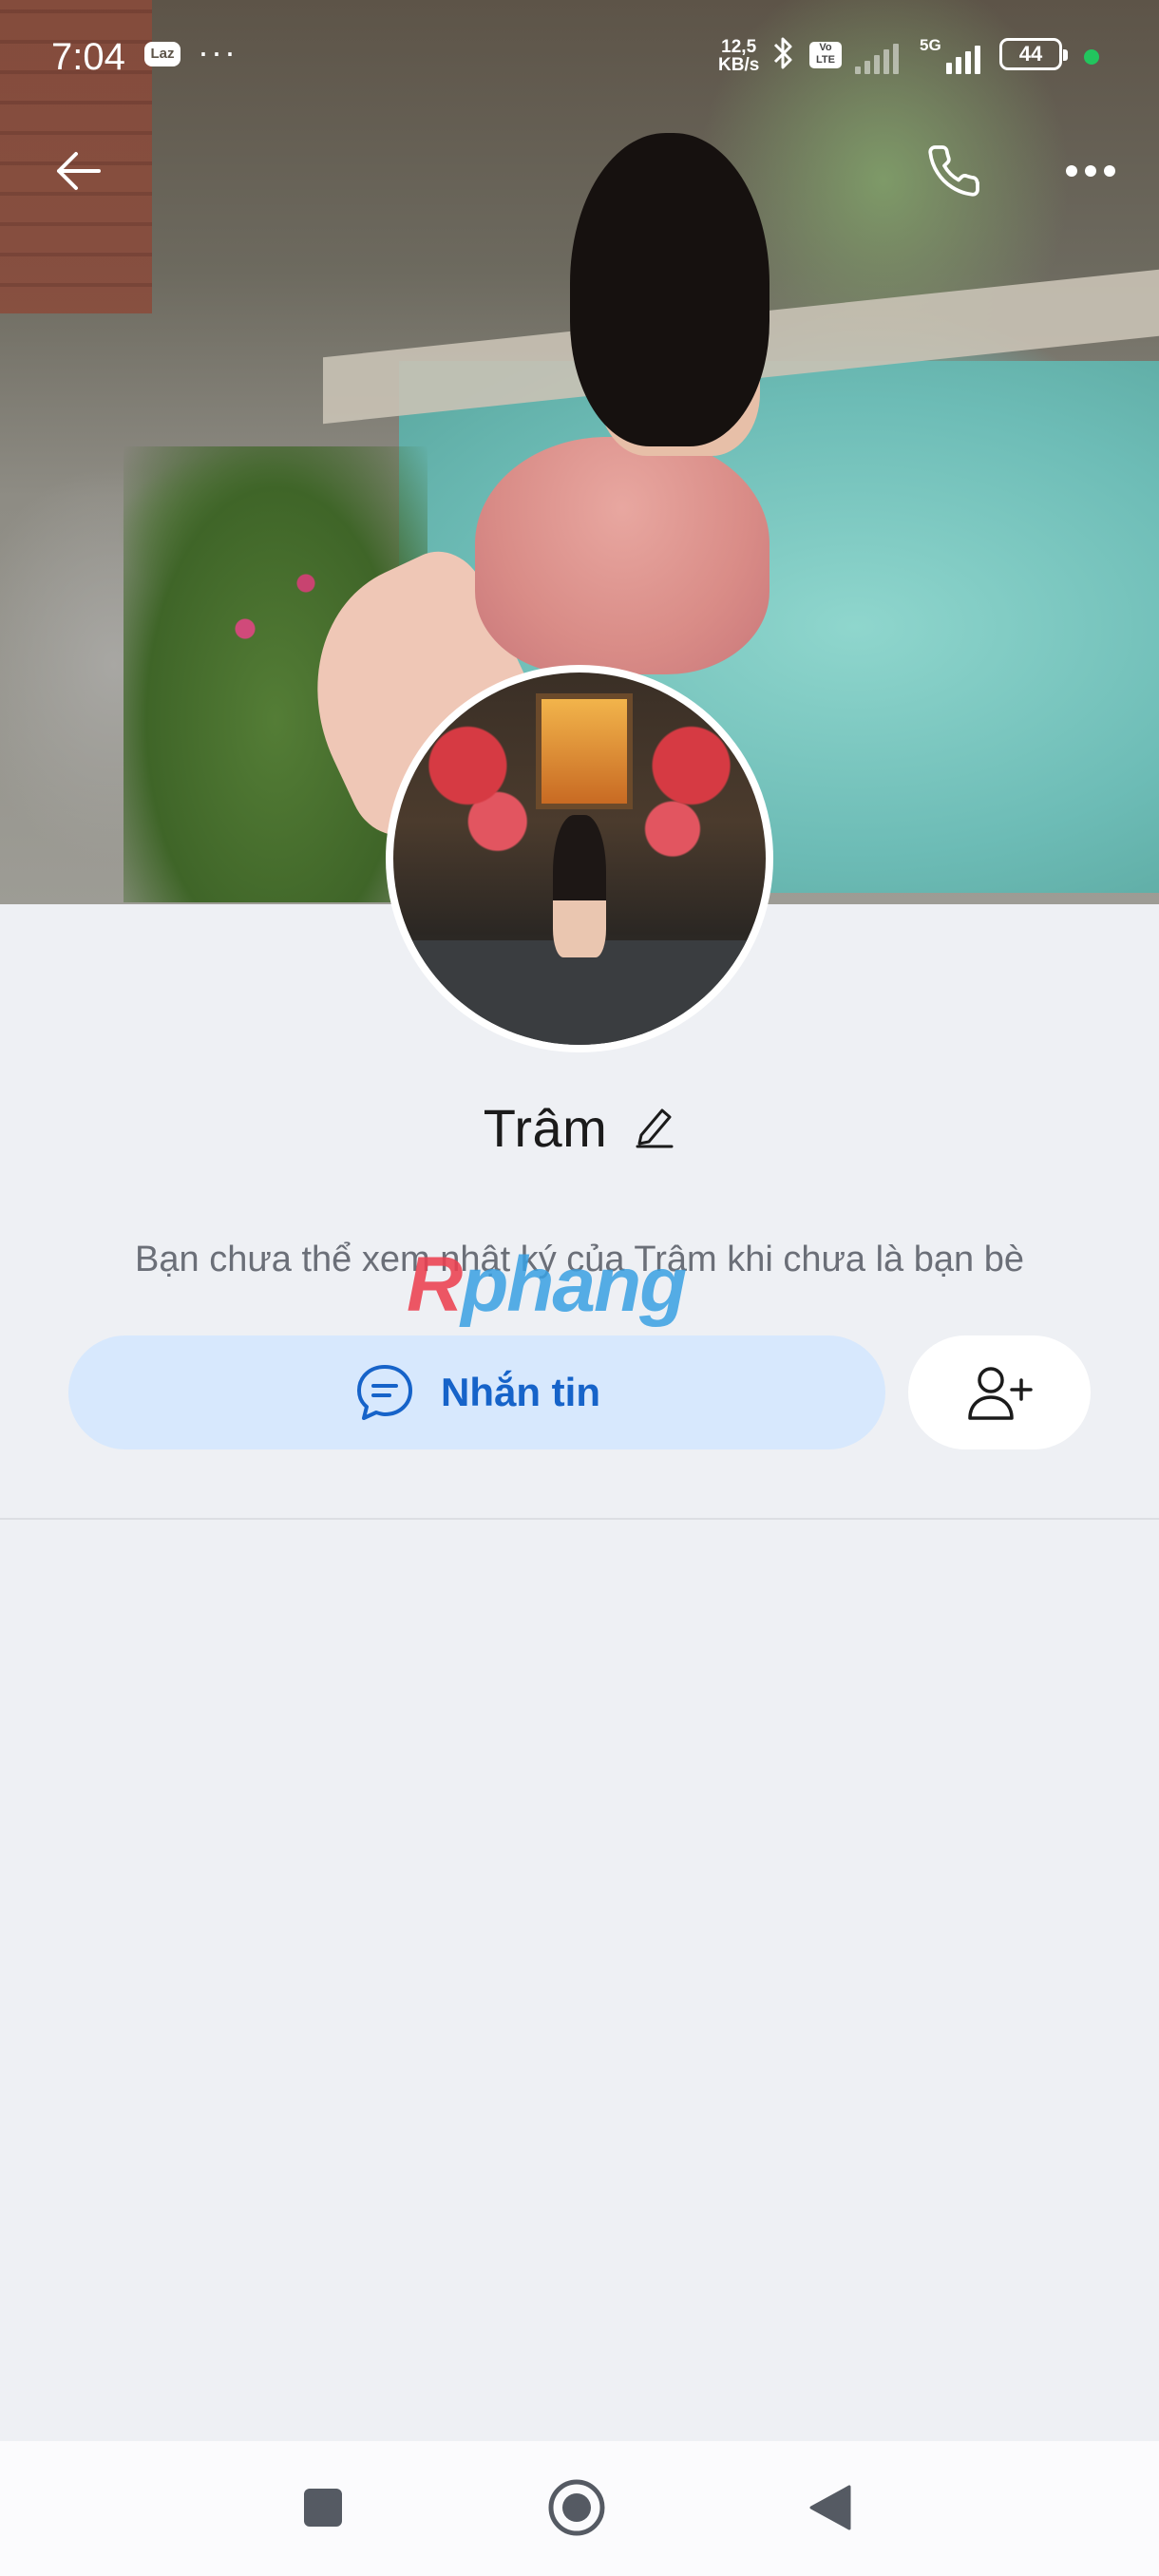  I want to click on profile-name: Trâm, so click(545, 1128).